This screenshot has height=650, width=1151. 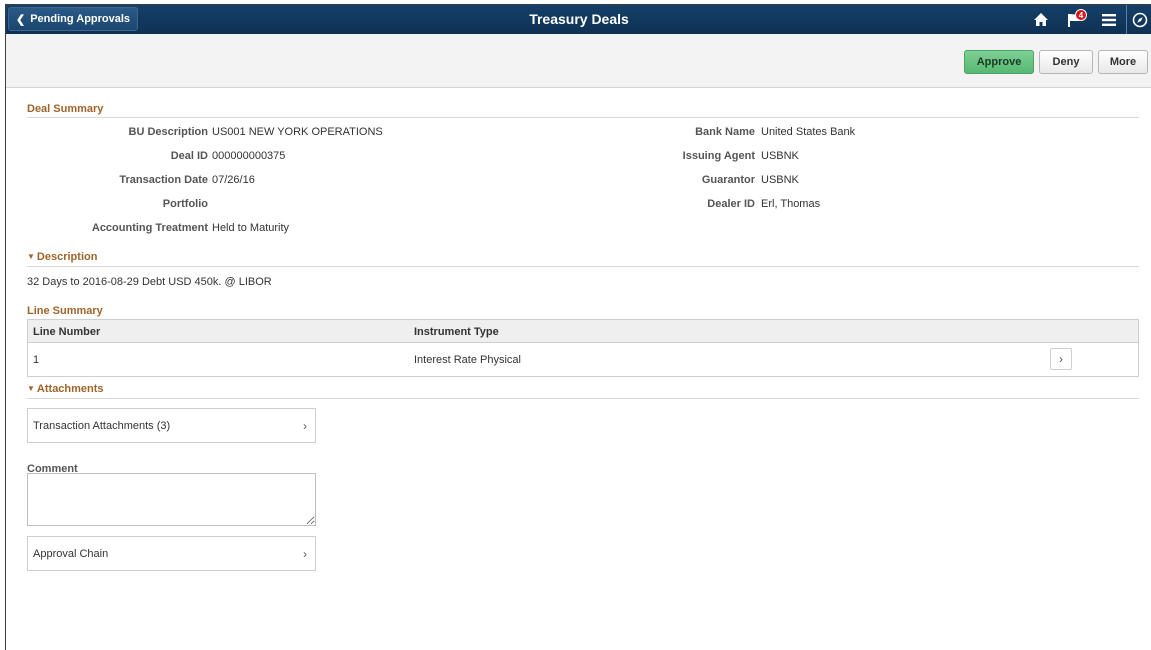 What do you see at coordinates (791, 204) in the screenshot?
I see `dealer-id-value: Erl, Thomas` at bounding box center [791, 204].